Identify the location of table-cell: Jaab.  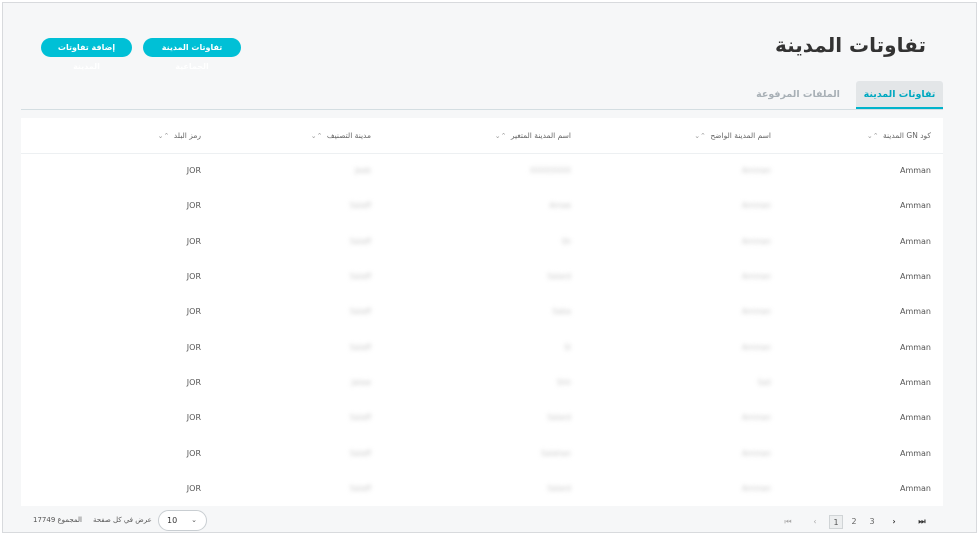
(362, 171).